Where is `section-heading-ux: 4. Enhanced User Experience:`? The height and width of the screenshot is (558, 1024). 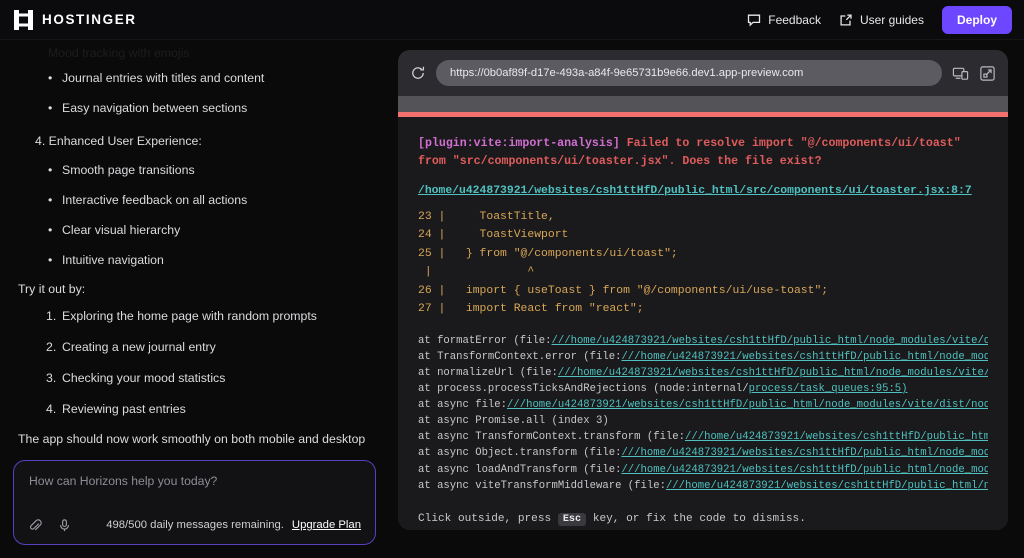
section-heading-ux: 4. Enhanced User Experience: is located at coordinates (118, 141).